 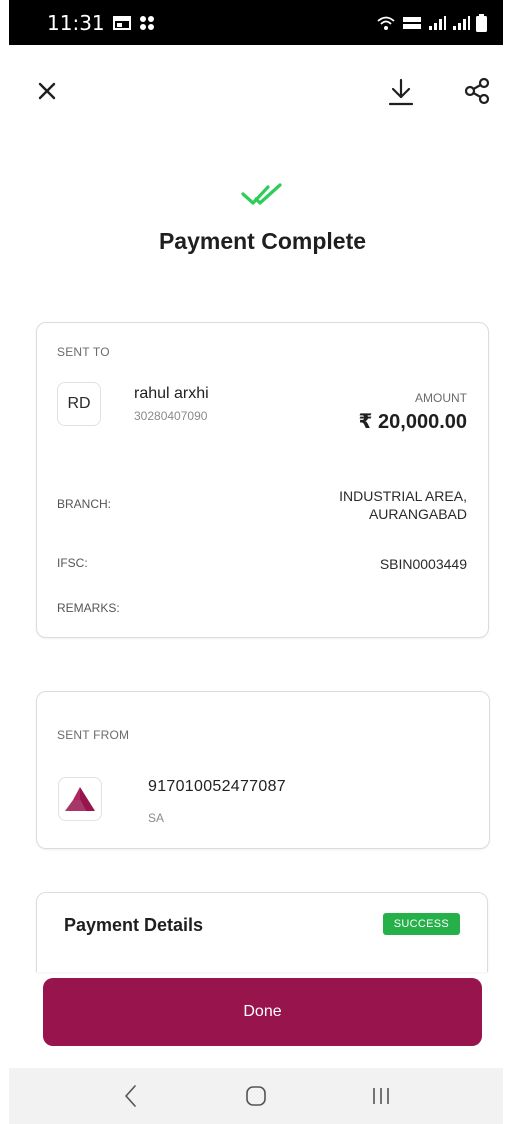 I want to click on signal-icon, so click(x=437, y=22).